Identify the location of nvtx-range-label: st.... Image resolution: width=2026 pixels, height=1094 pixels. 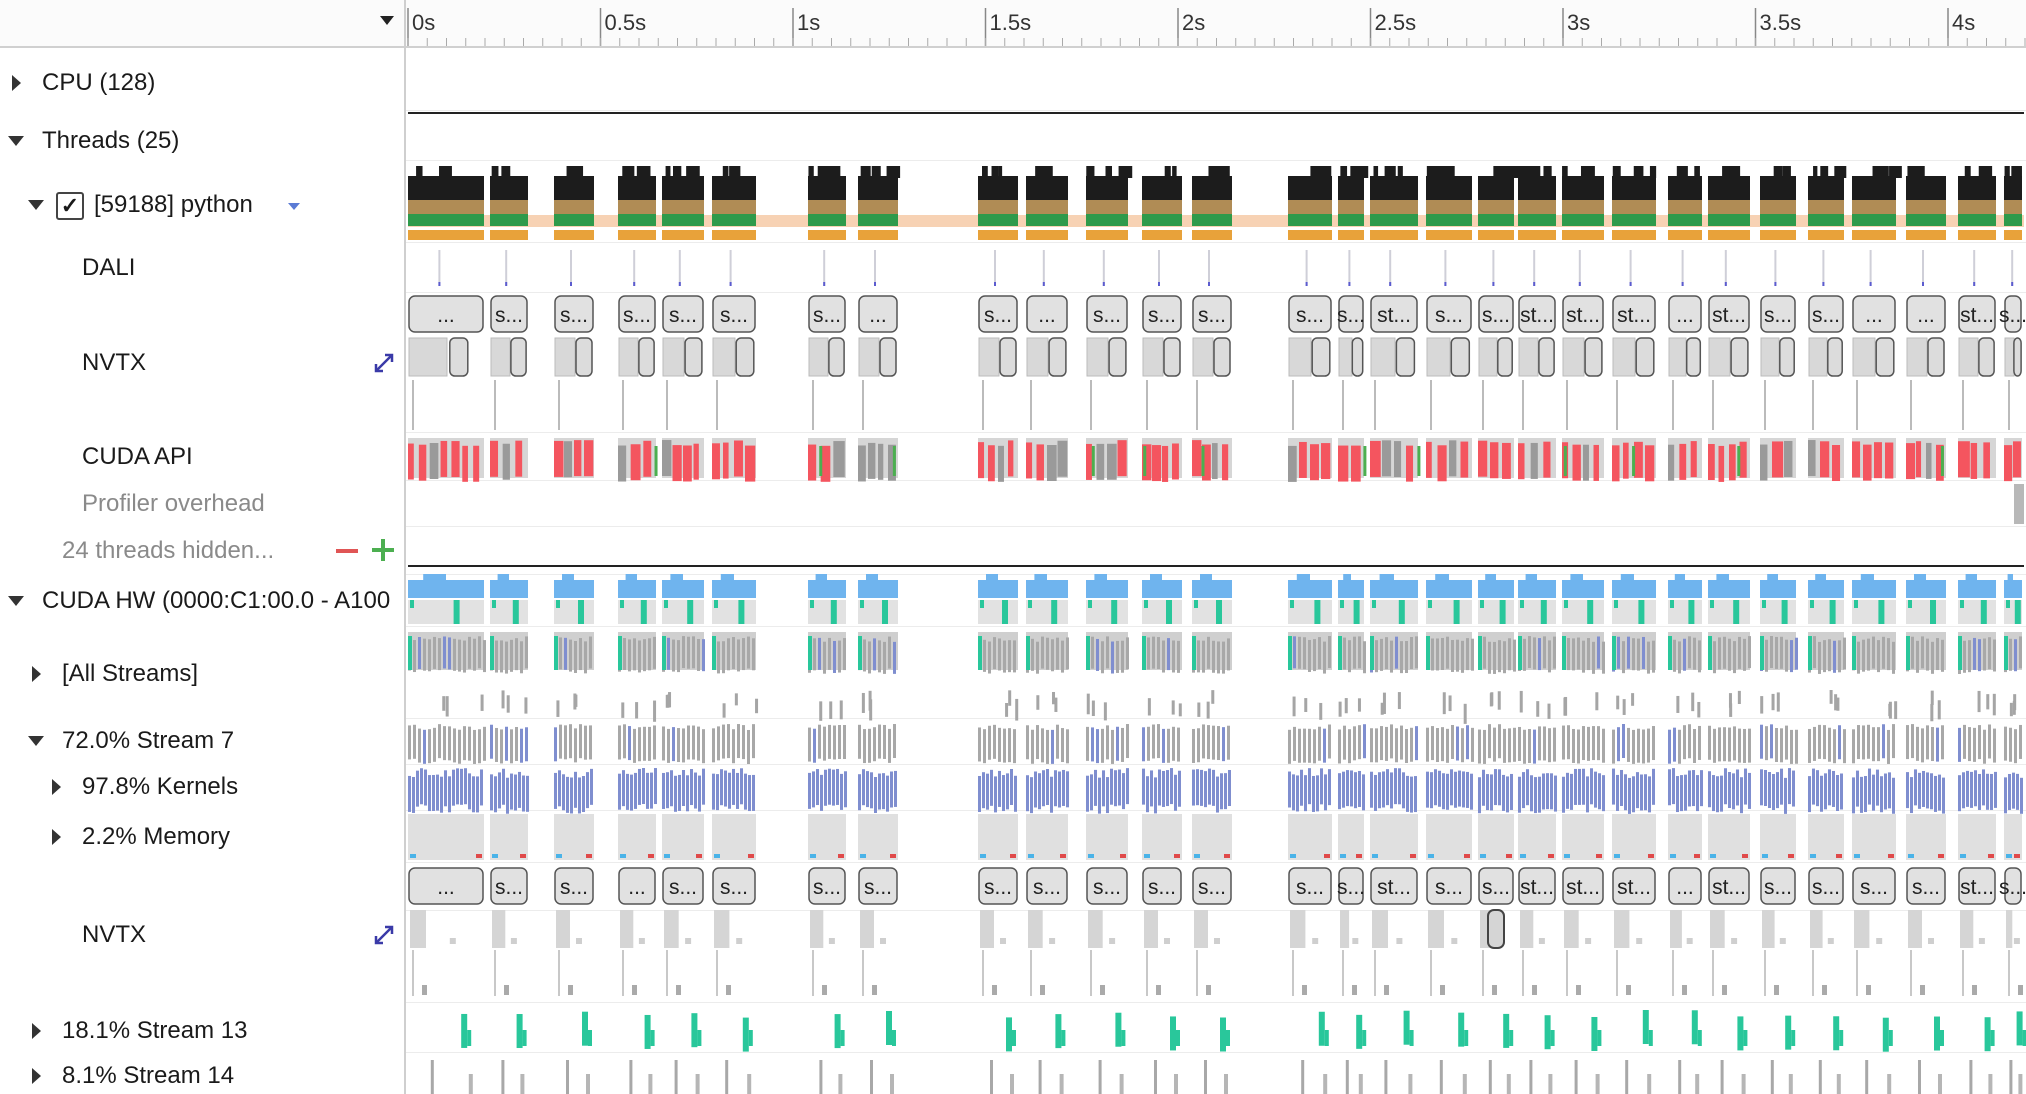
(1977, 315).